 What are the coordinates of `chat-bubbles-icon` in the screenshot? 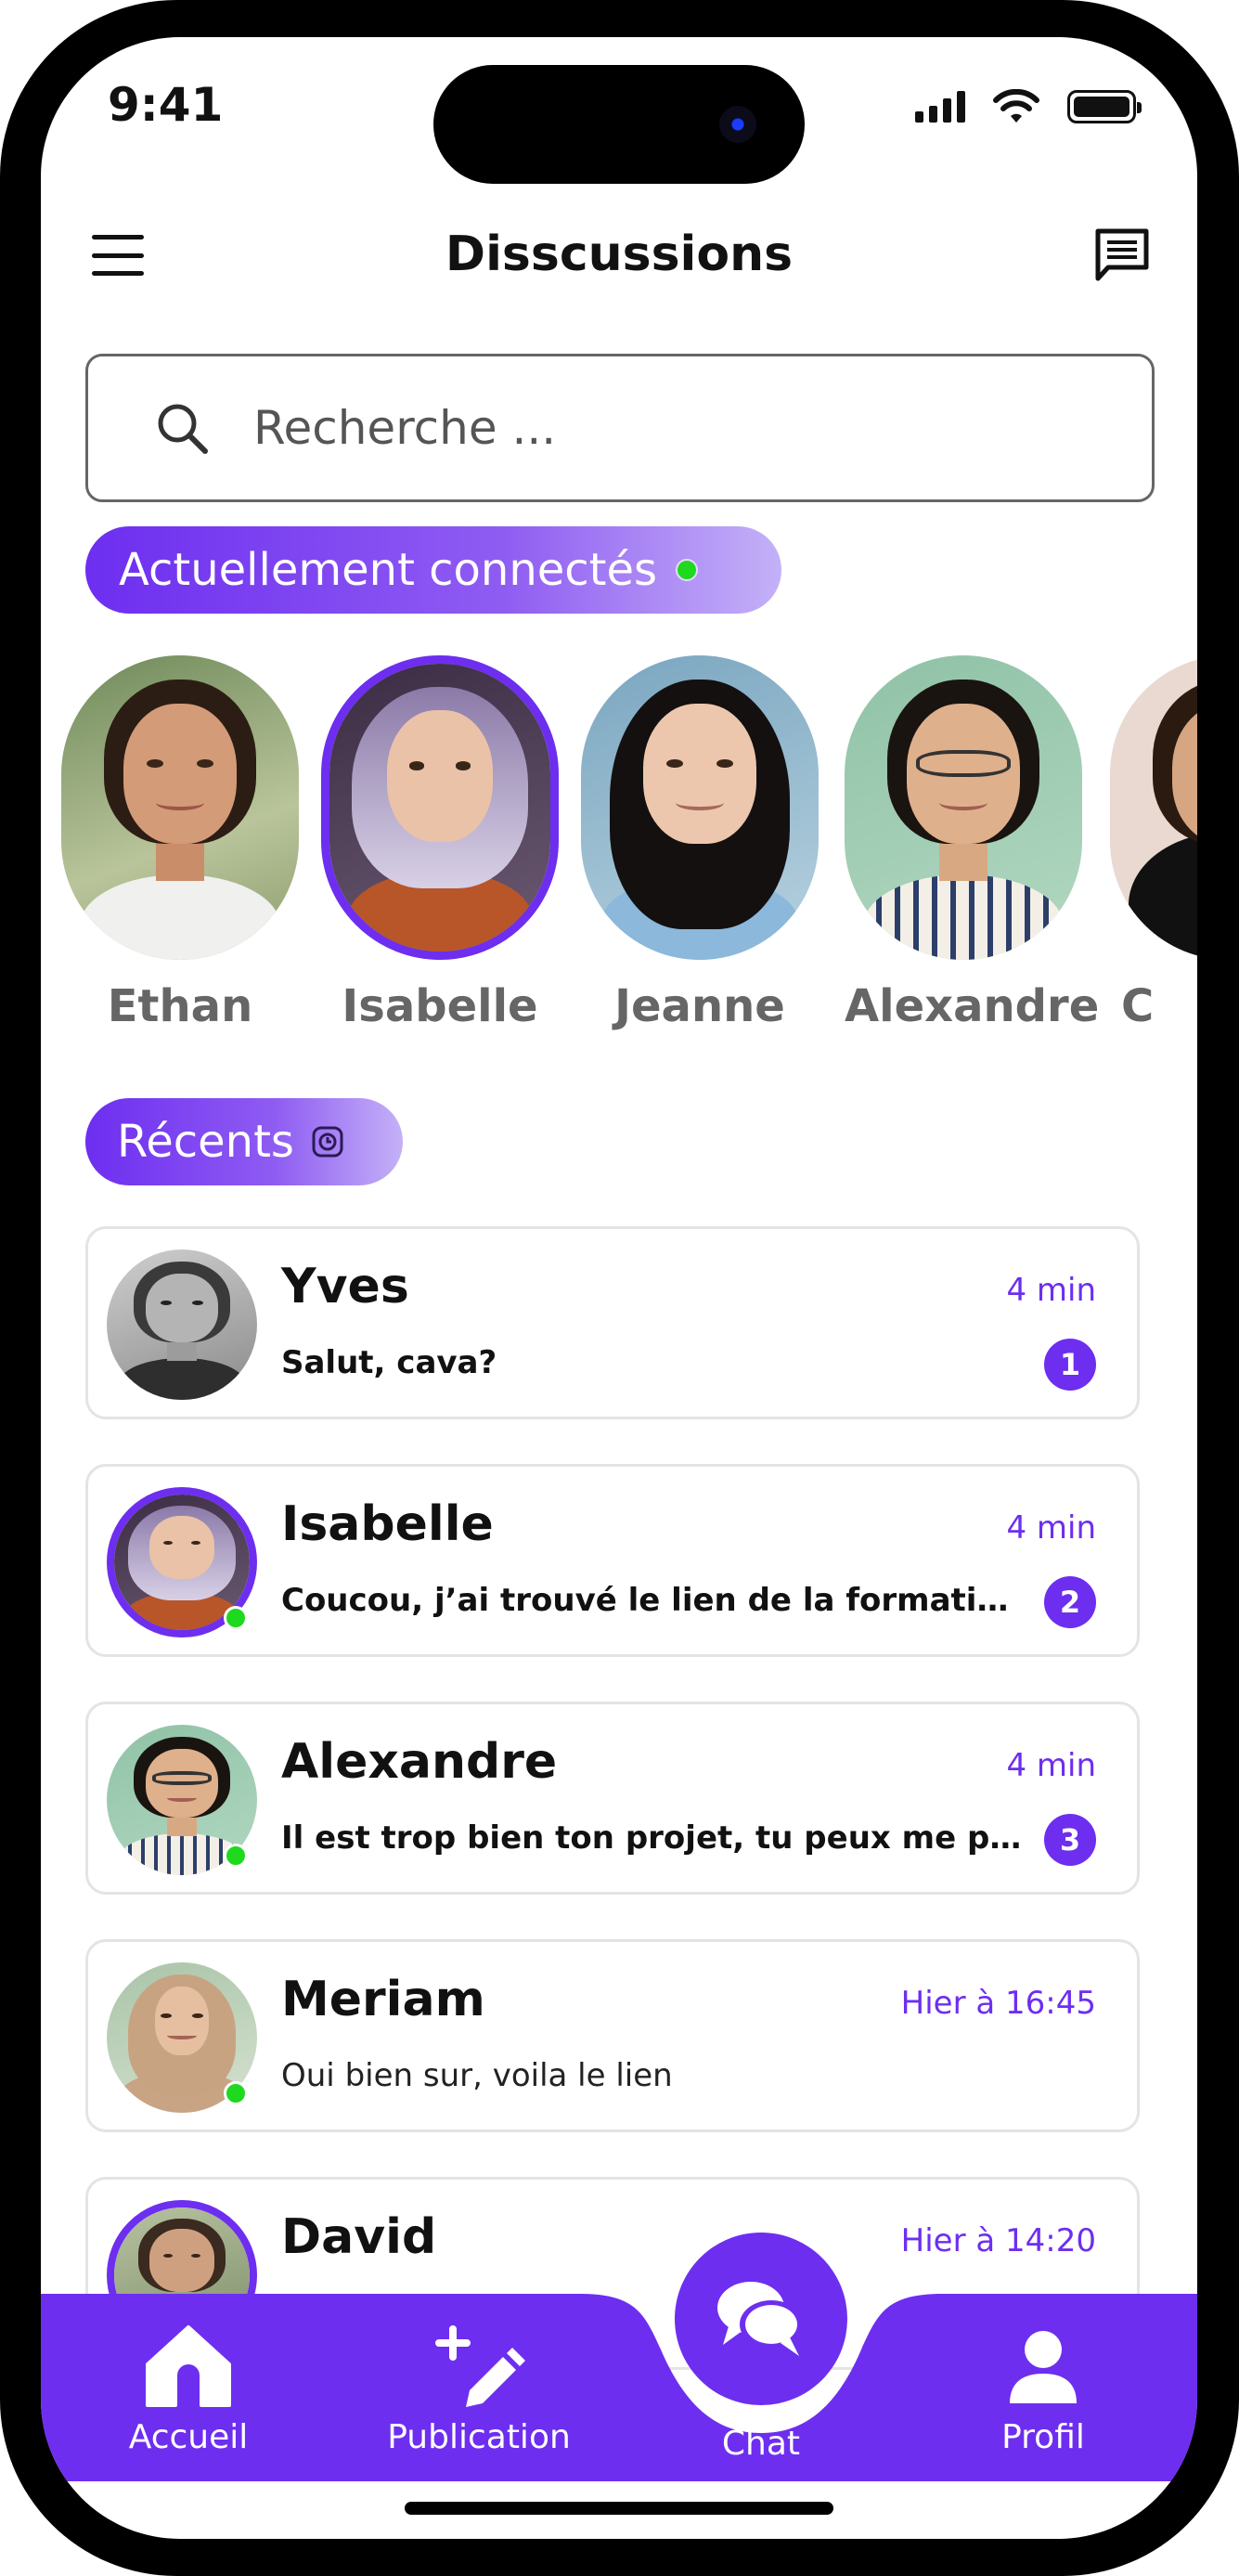 It's located at (760, 2319).